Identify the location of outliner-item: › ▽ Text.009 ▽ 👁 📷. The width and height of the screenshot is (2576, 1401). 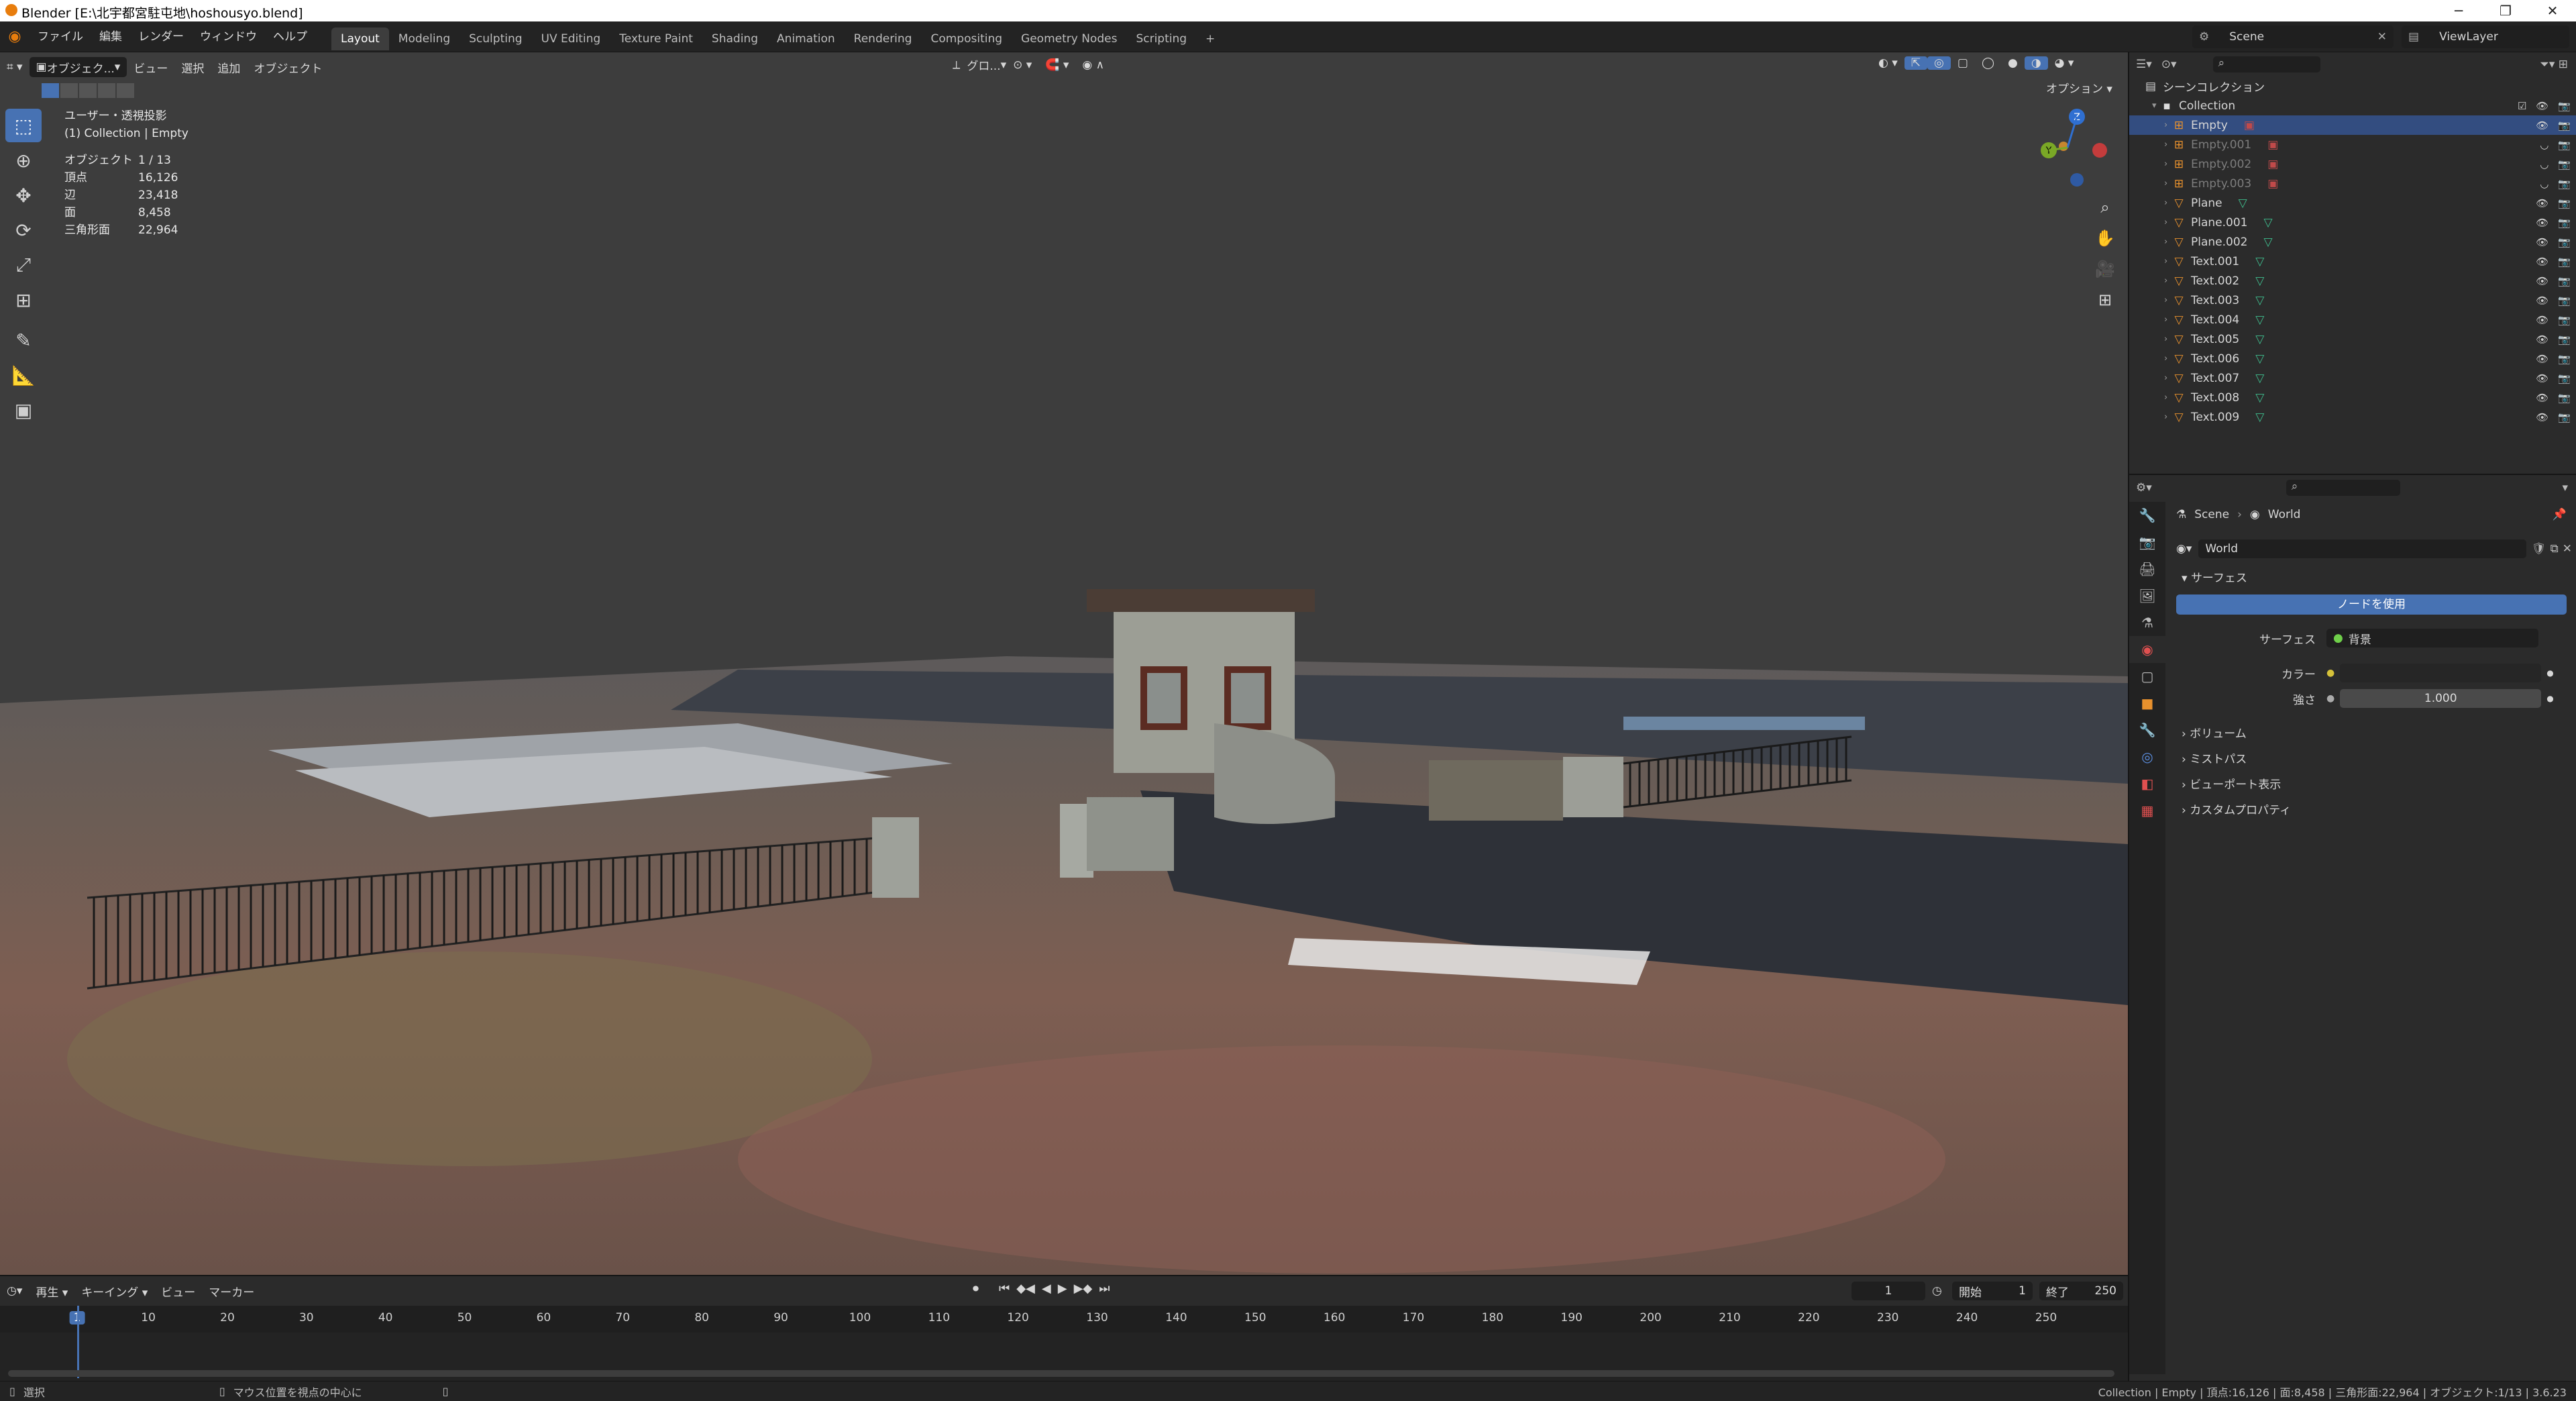
(2352, 417).